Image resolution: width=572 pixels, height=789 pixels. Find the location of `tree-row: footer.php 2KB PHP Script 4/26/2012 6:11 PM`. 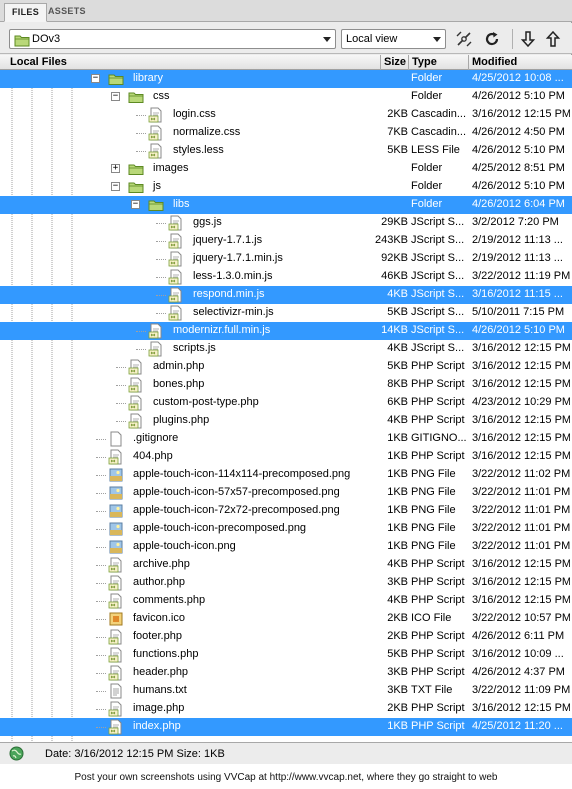

tree-row: footer.php 2KB PHP Script 4/26/2012 6:11 PM is located at coordinates (286, 637).